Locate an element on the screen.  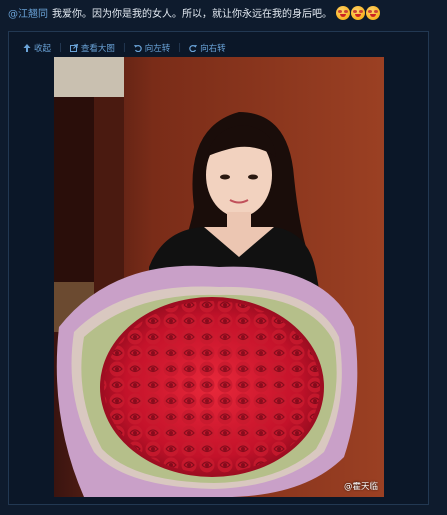
view-large-button: 查看大图 is located at coordinates (92, 48).